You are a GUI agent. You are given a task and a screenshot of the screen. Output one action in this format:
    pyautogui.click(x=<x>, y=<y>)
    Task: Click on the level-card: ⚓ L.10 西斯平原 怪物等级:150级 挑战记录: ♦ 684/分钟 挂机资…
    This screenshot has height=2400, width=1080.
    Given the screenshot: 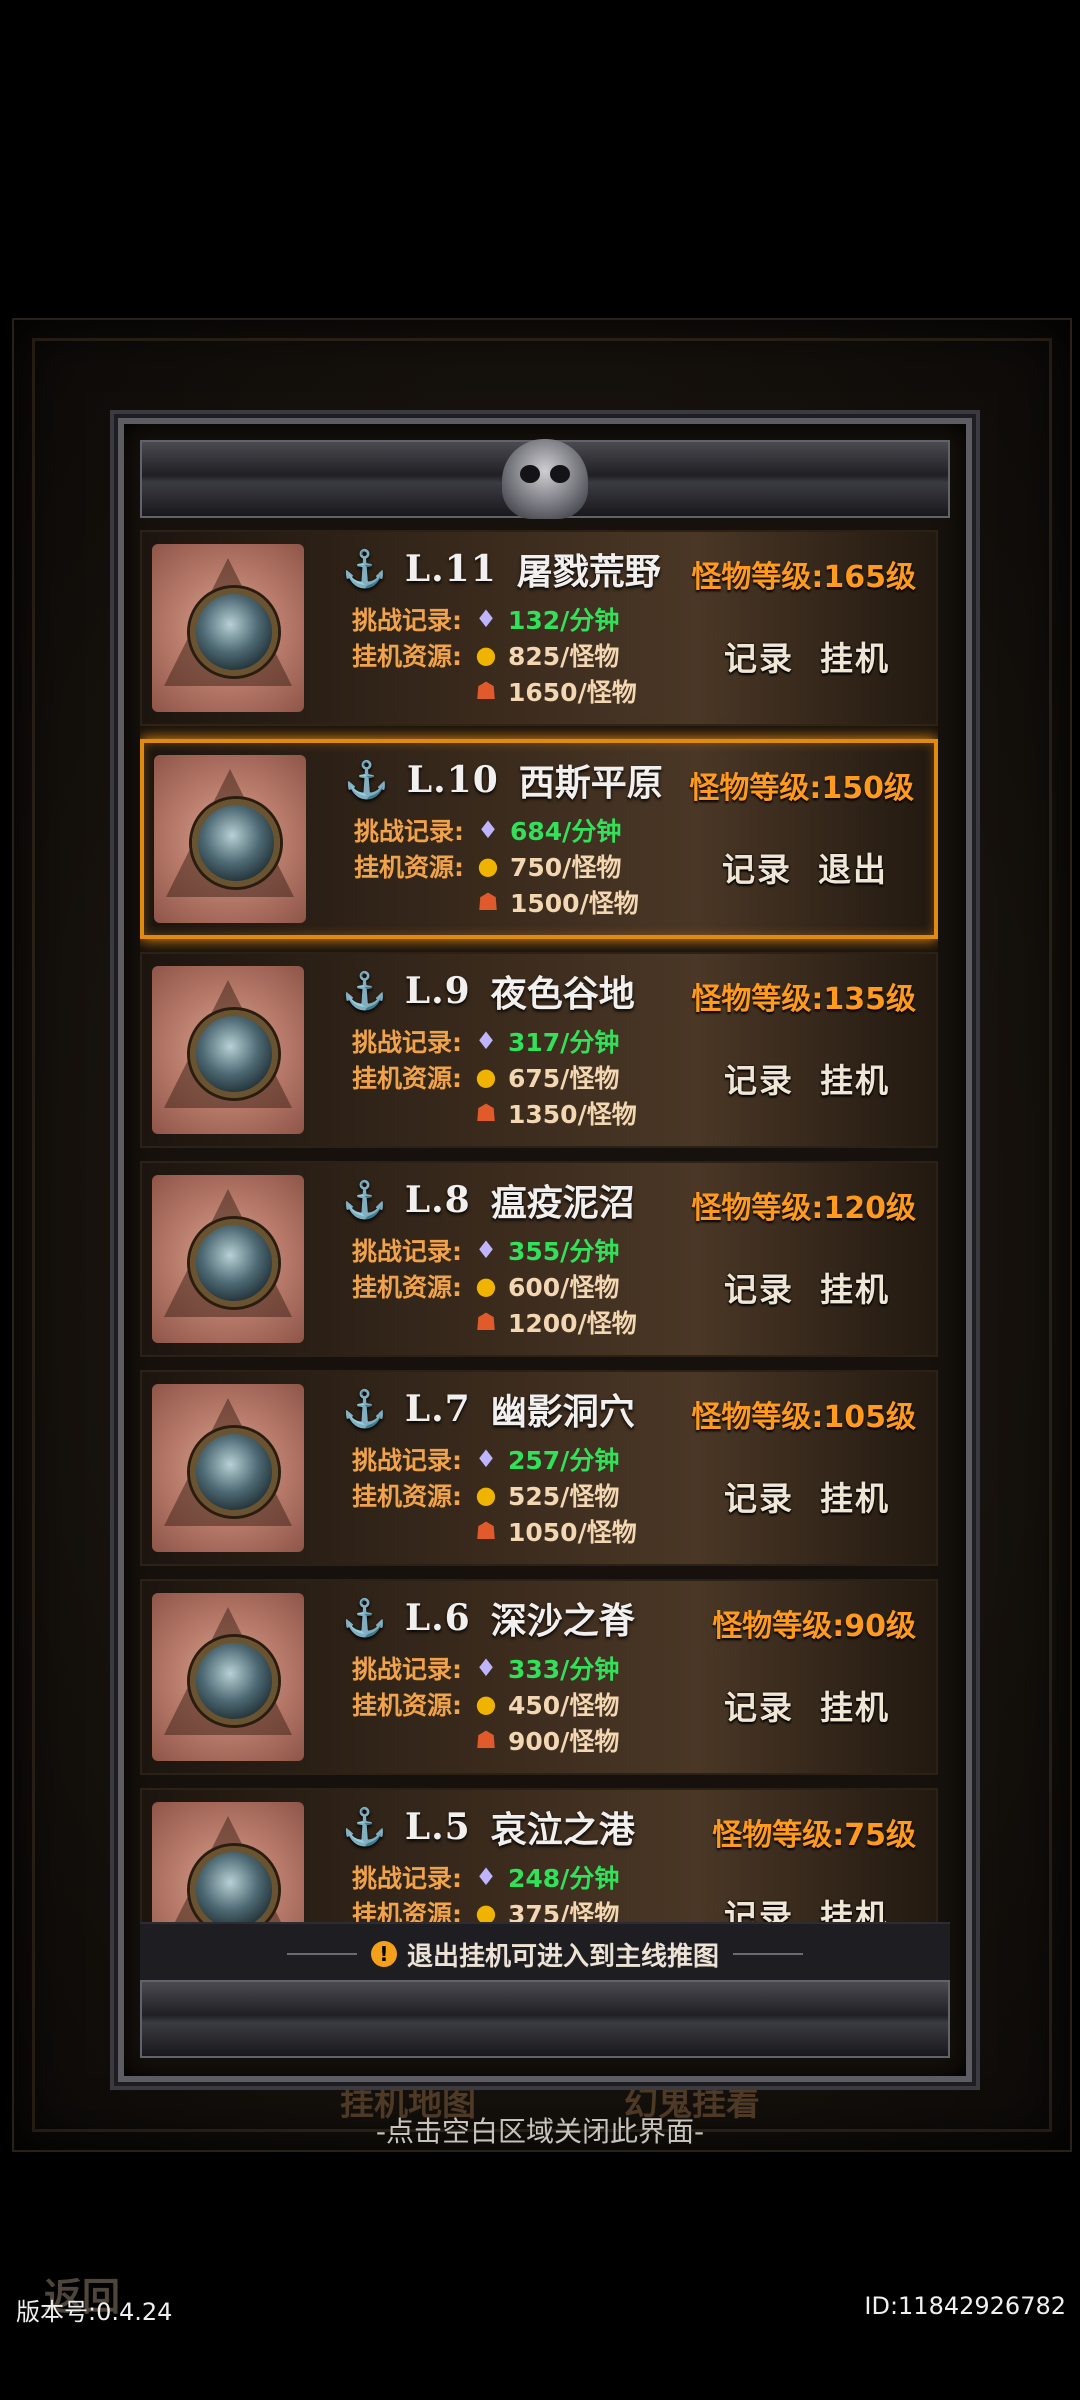 What is the action you would take?
    pyautogui.click(x=539, y=839)
    